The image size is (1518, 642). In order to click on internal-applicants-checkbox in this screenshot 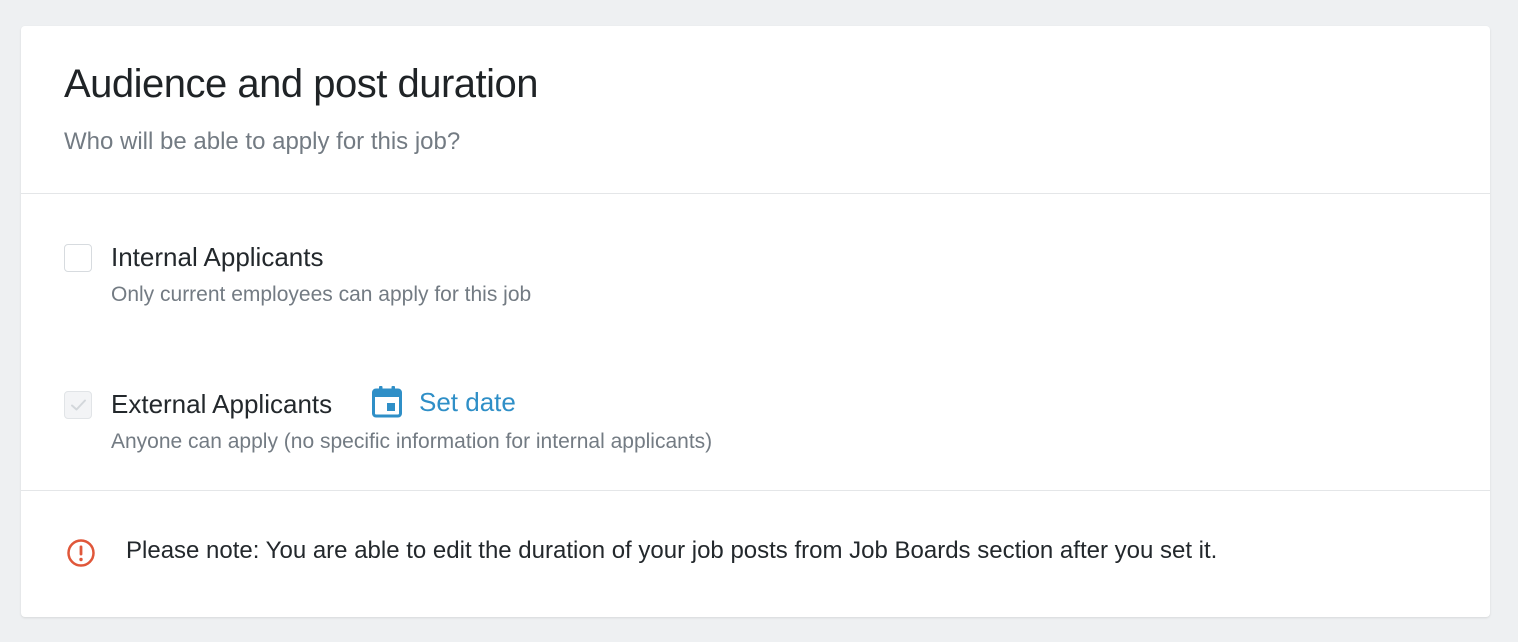, I will do `click(78, 258)`.